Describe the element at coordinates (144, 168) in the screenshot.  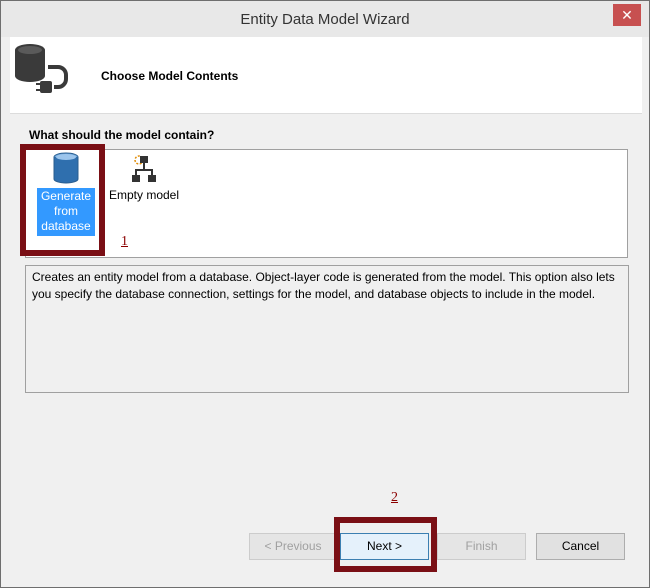
I see `empty-model-icon` at that location.